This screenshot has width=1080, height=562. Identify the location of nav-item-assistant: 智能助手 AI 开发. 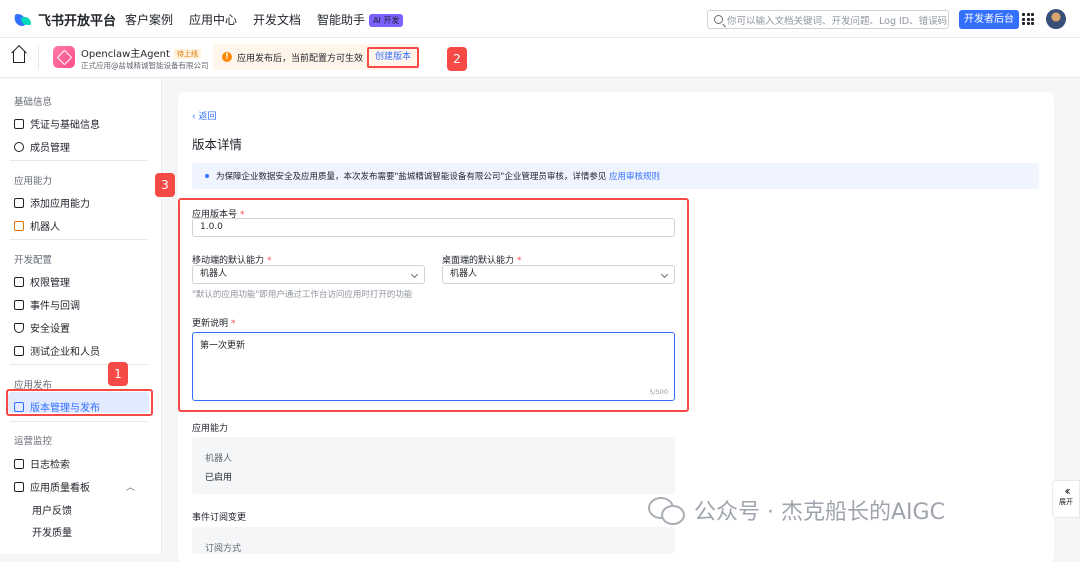
(360, 19).